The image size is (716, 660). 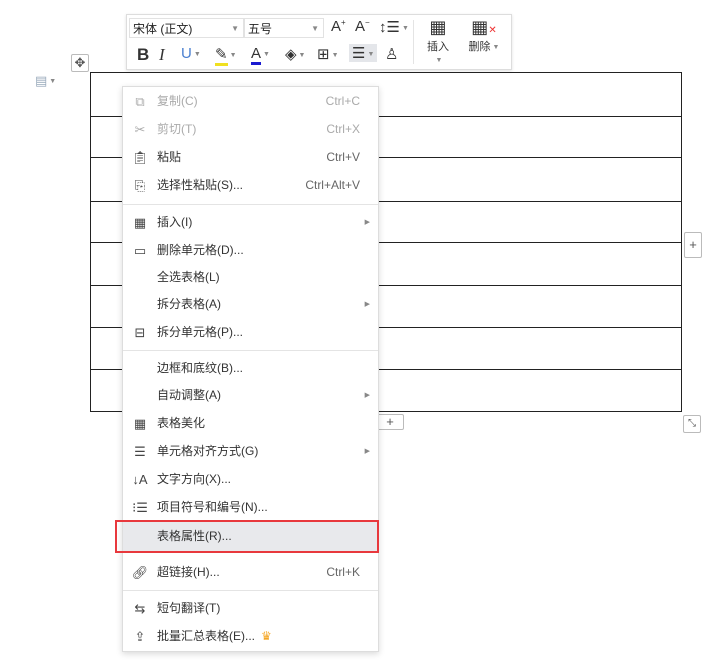 I want to click on menu-item-paste-special: ⎘ 选择性粘贴(S)... Ctrl+Alt+V, so click(x=250, y=185).